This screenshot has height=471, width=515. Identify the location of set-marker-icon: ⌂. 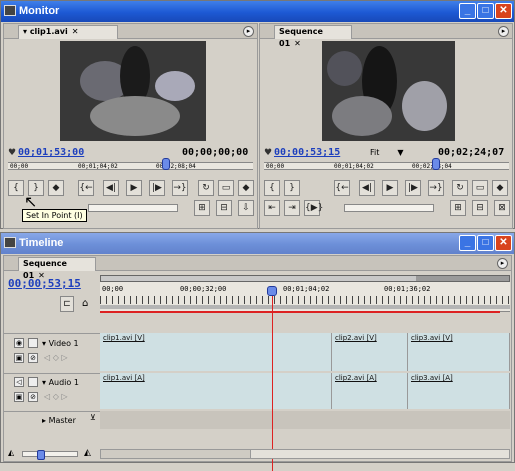
(85, 303).